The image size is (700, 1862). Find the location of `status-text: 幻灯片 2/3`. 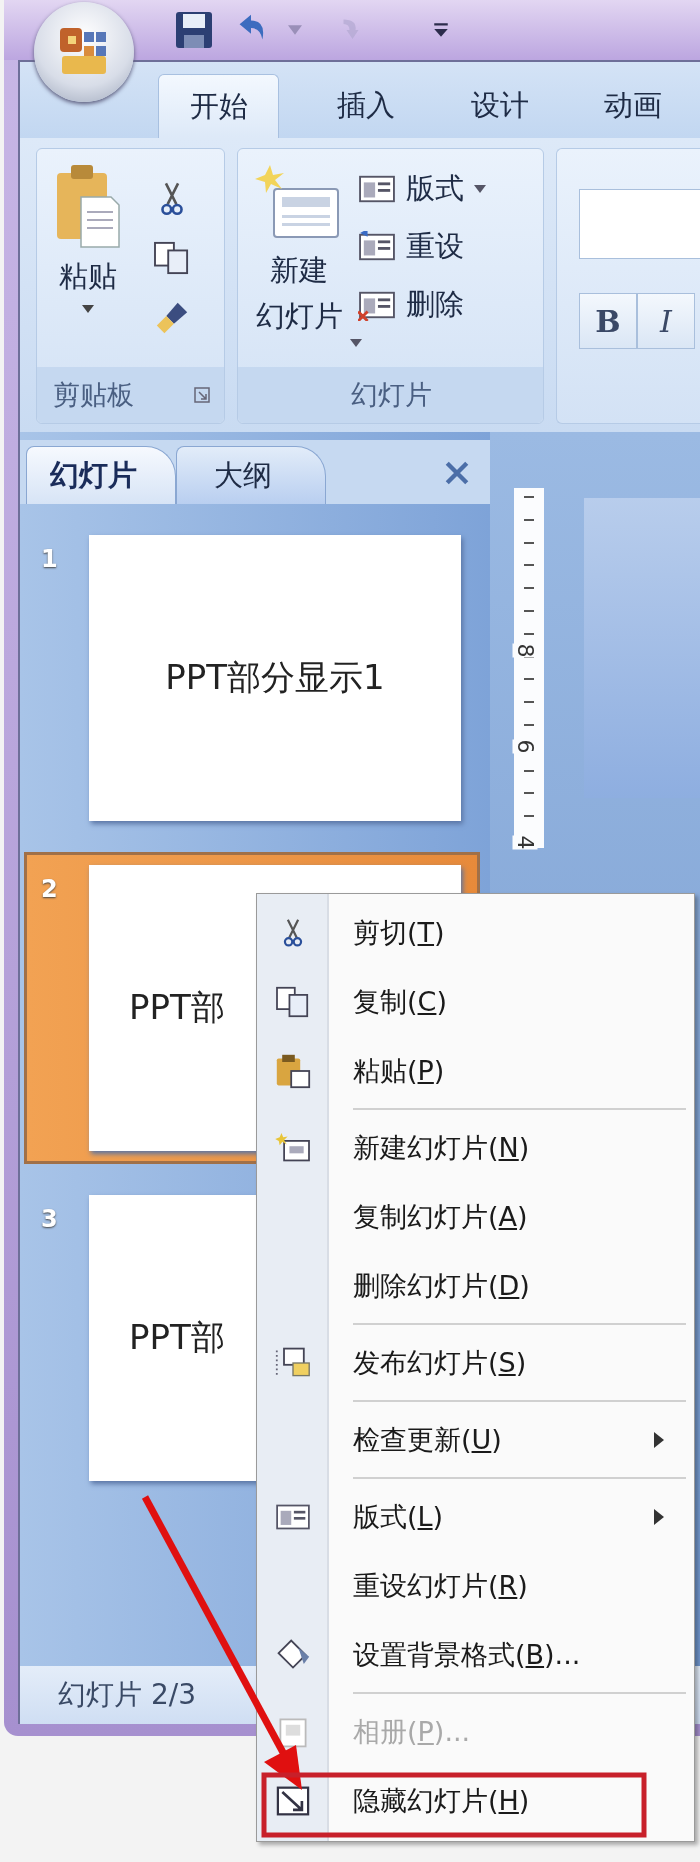

status-text: 幻灯片 2/3 is located at coordinates (127, 1695).